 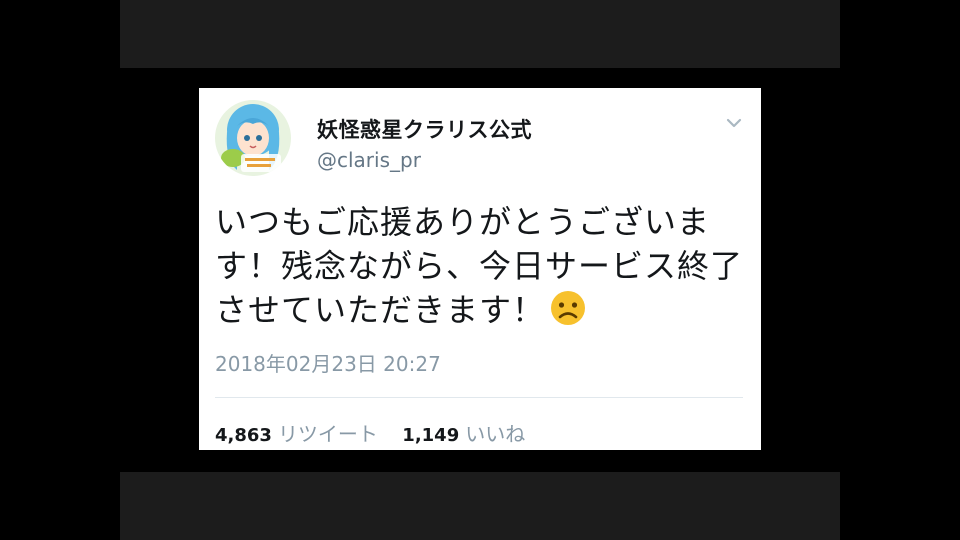 What do you see at coordinates (479, 397) in the screenshot?
I see `divider` at bounding box center [479, 397].